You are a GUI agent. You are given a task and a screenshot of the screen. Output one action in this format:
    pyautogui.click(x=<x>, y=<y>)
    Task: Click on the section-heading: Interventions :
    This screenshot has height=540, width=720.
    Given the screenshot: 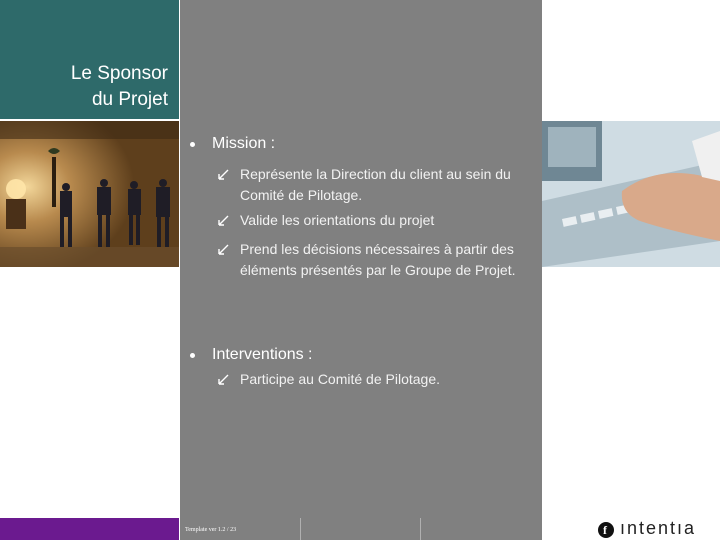 What is the action you would take?
    pyautogui.click(x=262, y=354)
    